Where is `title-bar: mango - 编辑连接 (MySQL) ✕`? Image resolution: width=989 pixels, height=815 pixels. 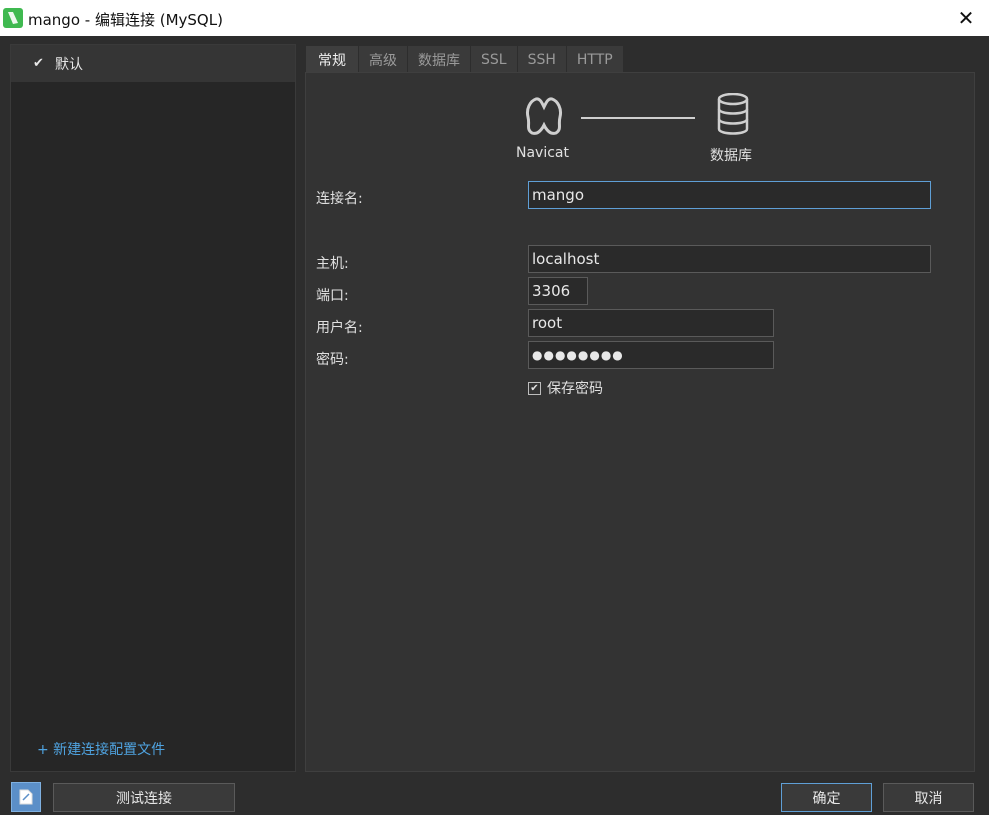
title-bar: mango - 编辑连接 (MySQL) ✕ is located at coordinates (494, 18).